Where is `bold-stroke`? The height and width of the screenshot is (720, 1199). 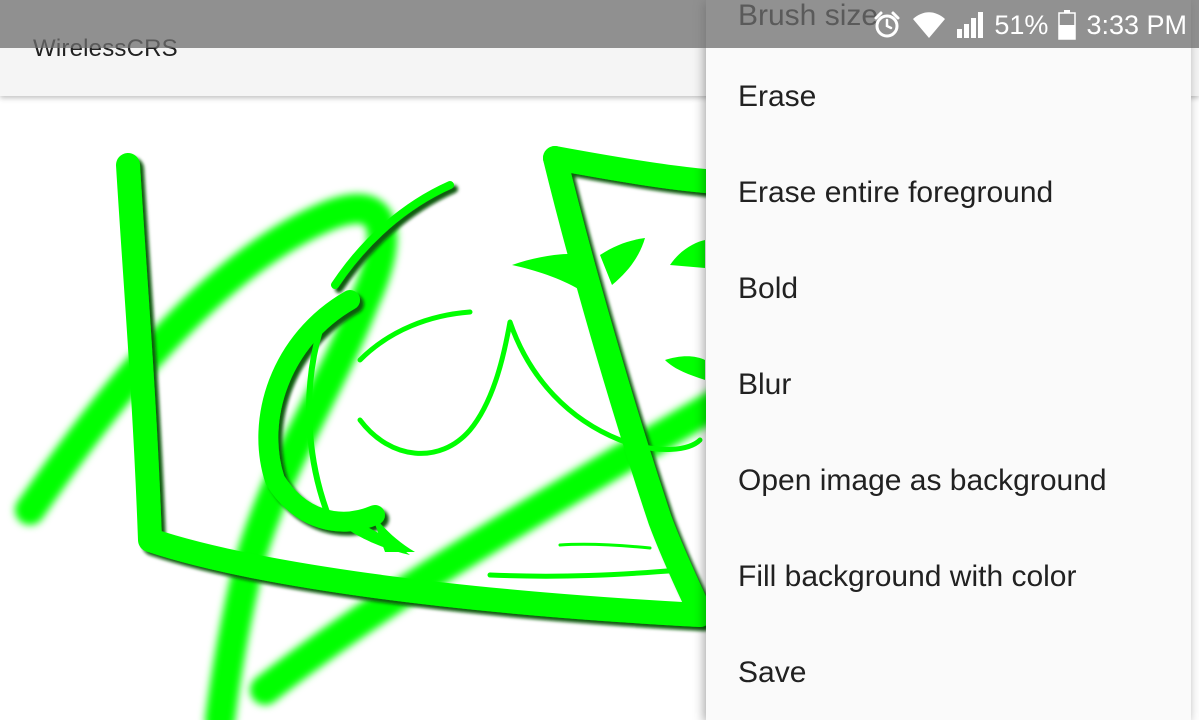
bold-stroke is located at coordinates (637, 170).